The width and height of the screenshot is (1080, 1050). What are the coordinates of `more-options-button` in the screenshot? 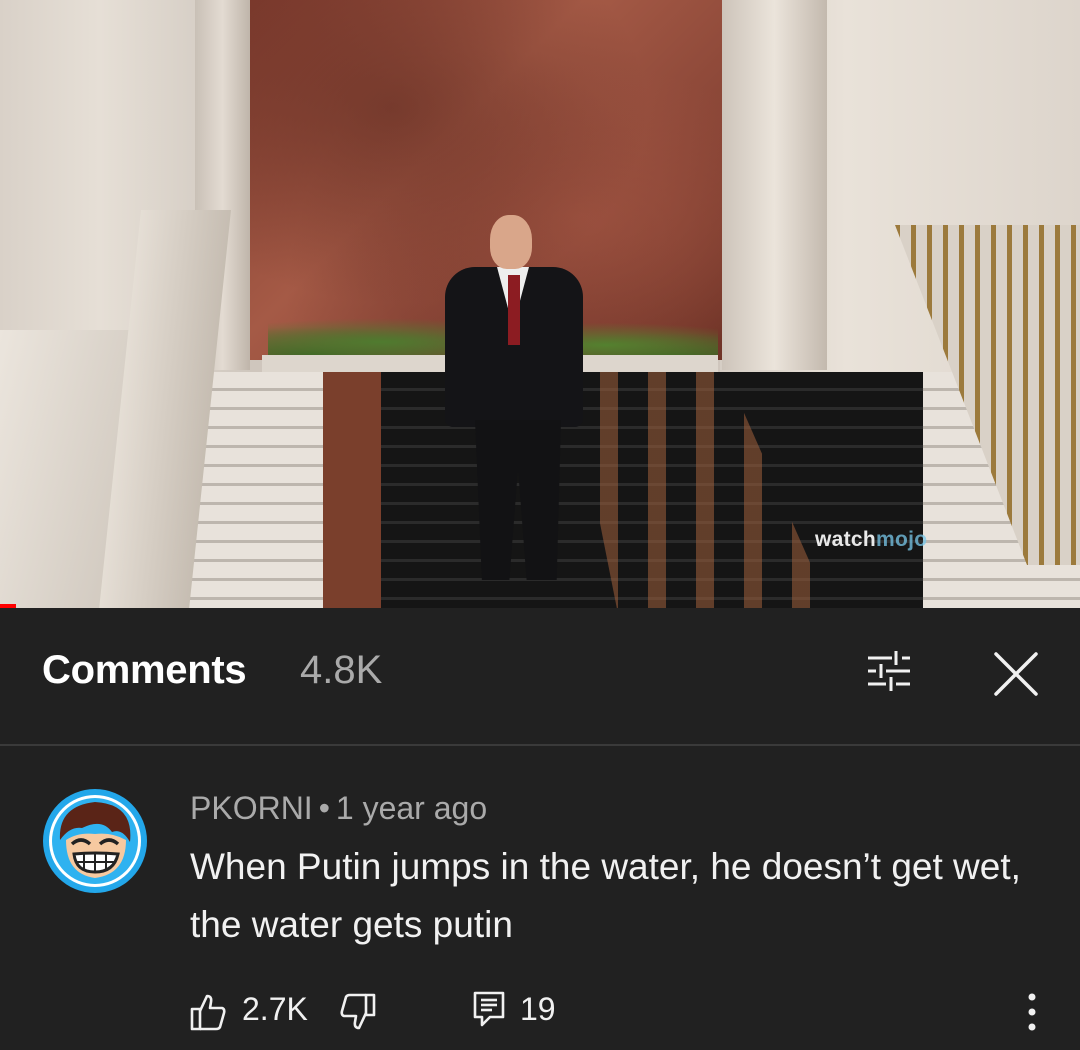 It's located at (1032, 1012).